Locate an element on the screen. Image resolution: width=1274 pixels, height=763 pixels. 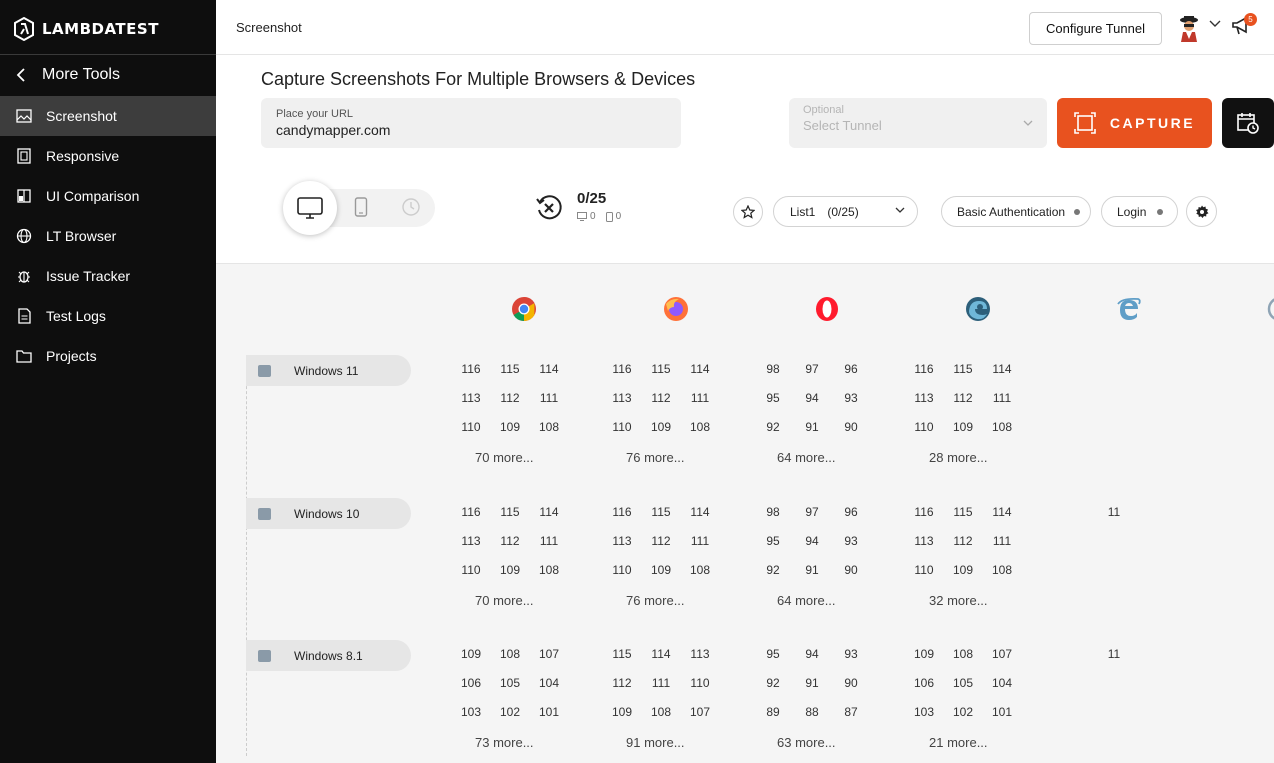
edge-version-113: 113 is located at coordinates (924, 398).